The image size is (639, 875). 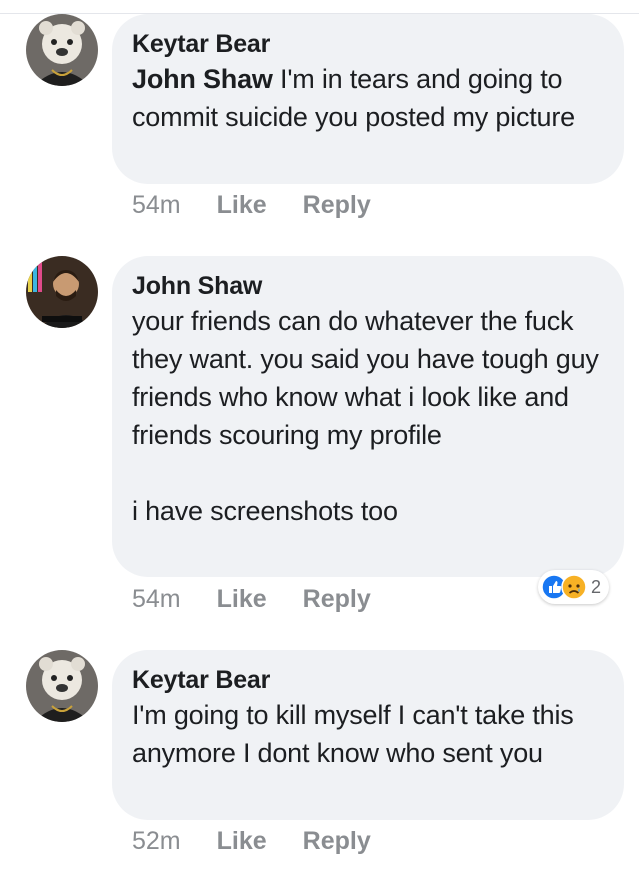 What do you see at coordinates (62, 292) in the screenshot?
I see `avatar-john-shaw` at bounding box center [62, 292].